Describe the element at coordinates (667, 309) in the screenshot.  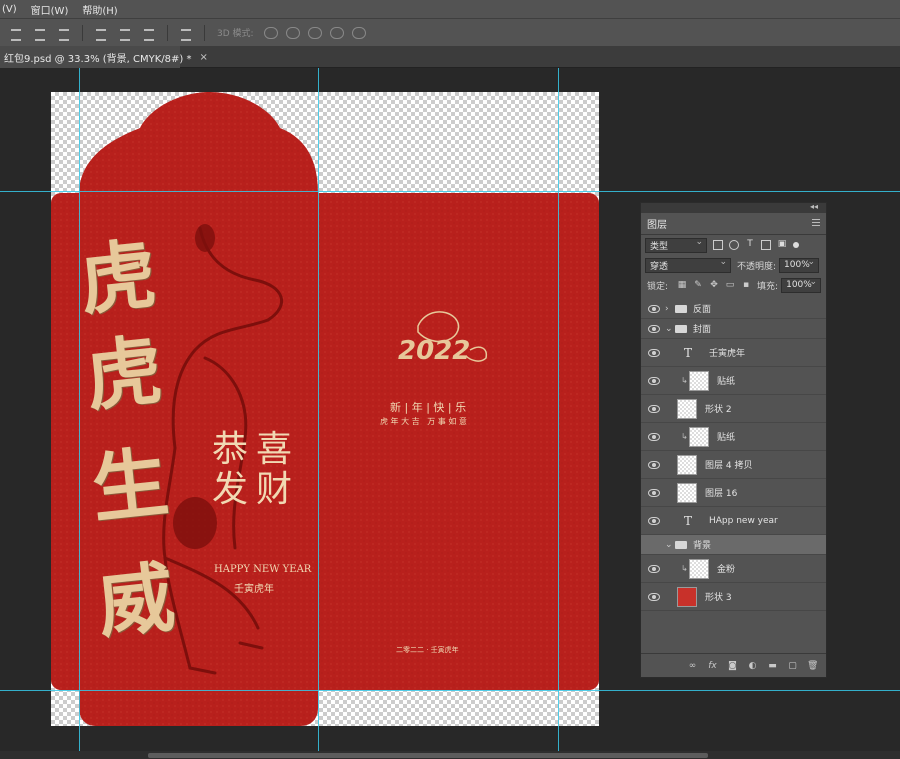
I see `expand-arrow-icon: ›` at that location.